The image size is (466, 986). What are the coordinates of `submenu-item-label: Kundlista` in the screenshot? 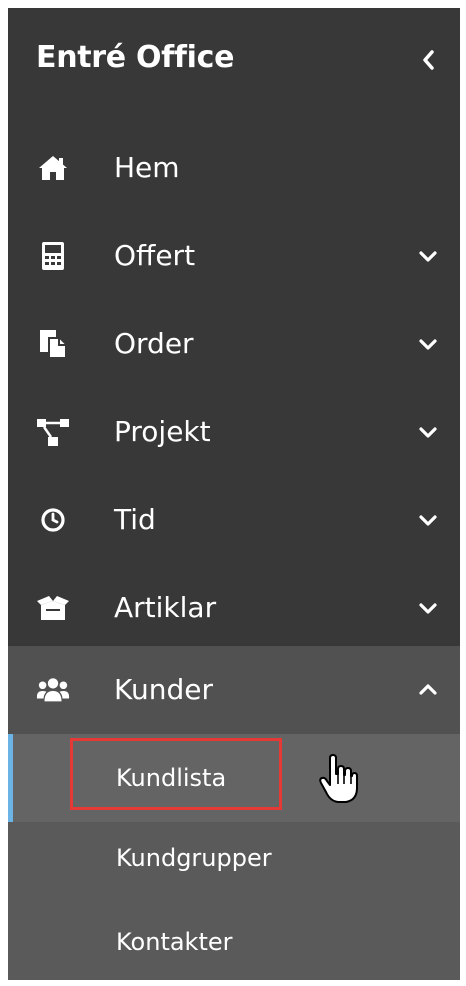 It's located at (171, 778).